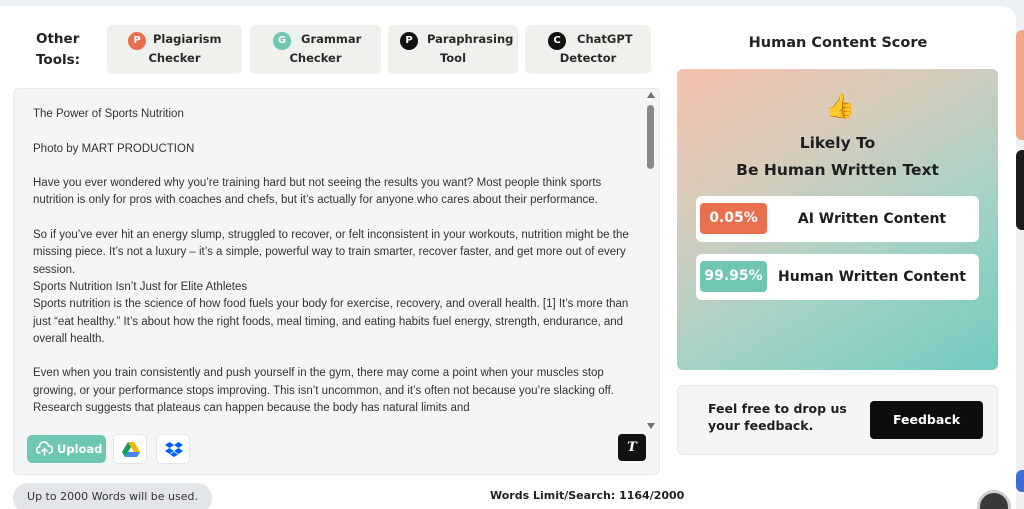  What do you see at coordinates (651, 426) in the screenshot?
I see `scroll-down-arrow-icon` at bounding box center [651, 426].